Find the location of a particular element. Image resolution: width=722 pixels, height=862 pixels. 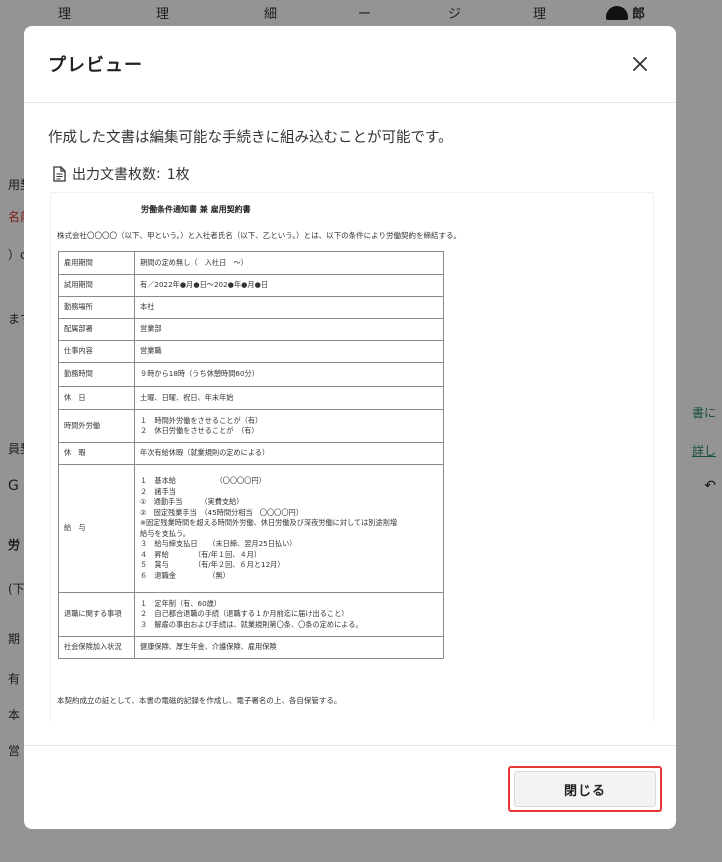

document-icon is located at coordinates (59, 174).